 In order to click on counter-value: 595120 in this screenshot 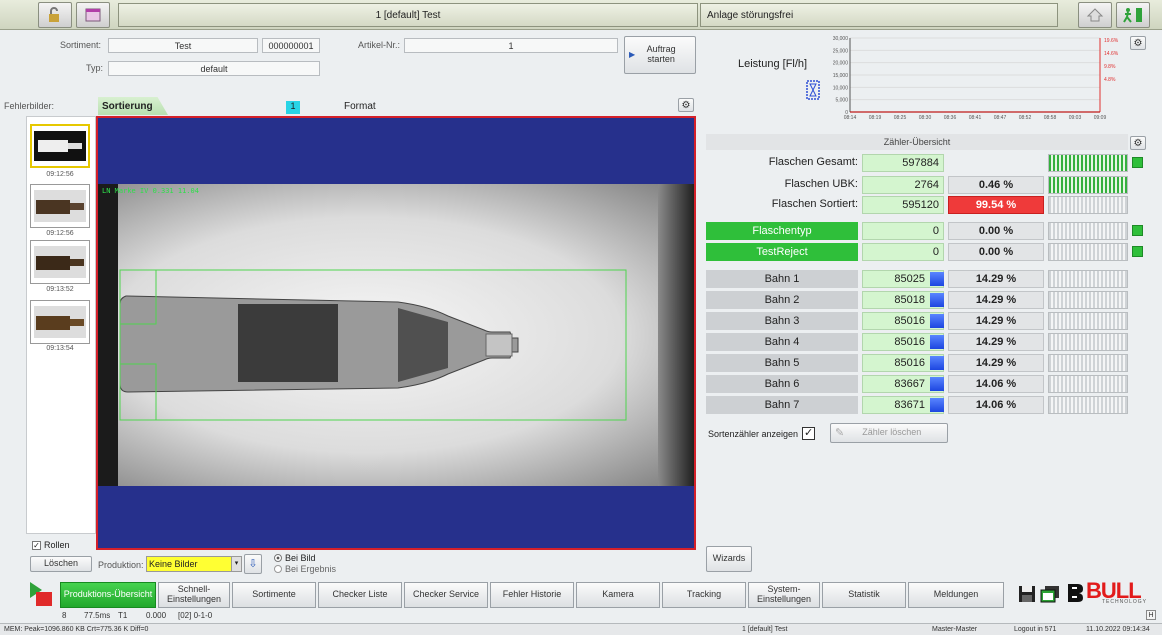, I will do `click(903, 205)`.